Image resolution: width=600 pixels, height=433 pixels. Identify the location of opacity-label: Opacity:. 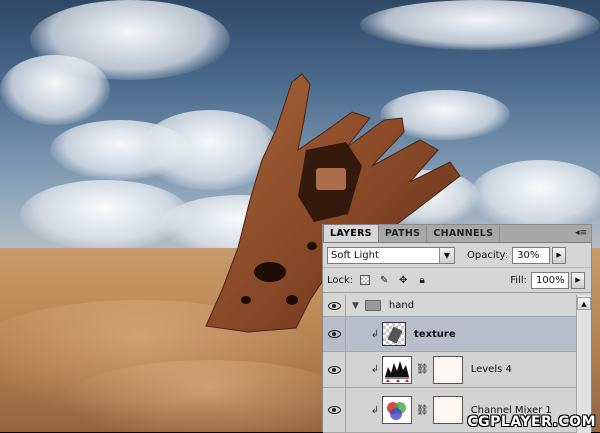
(488, 255).